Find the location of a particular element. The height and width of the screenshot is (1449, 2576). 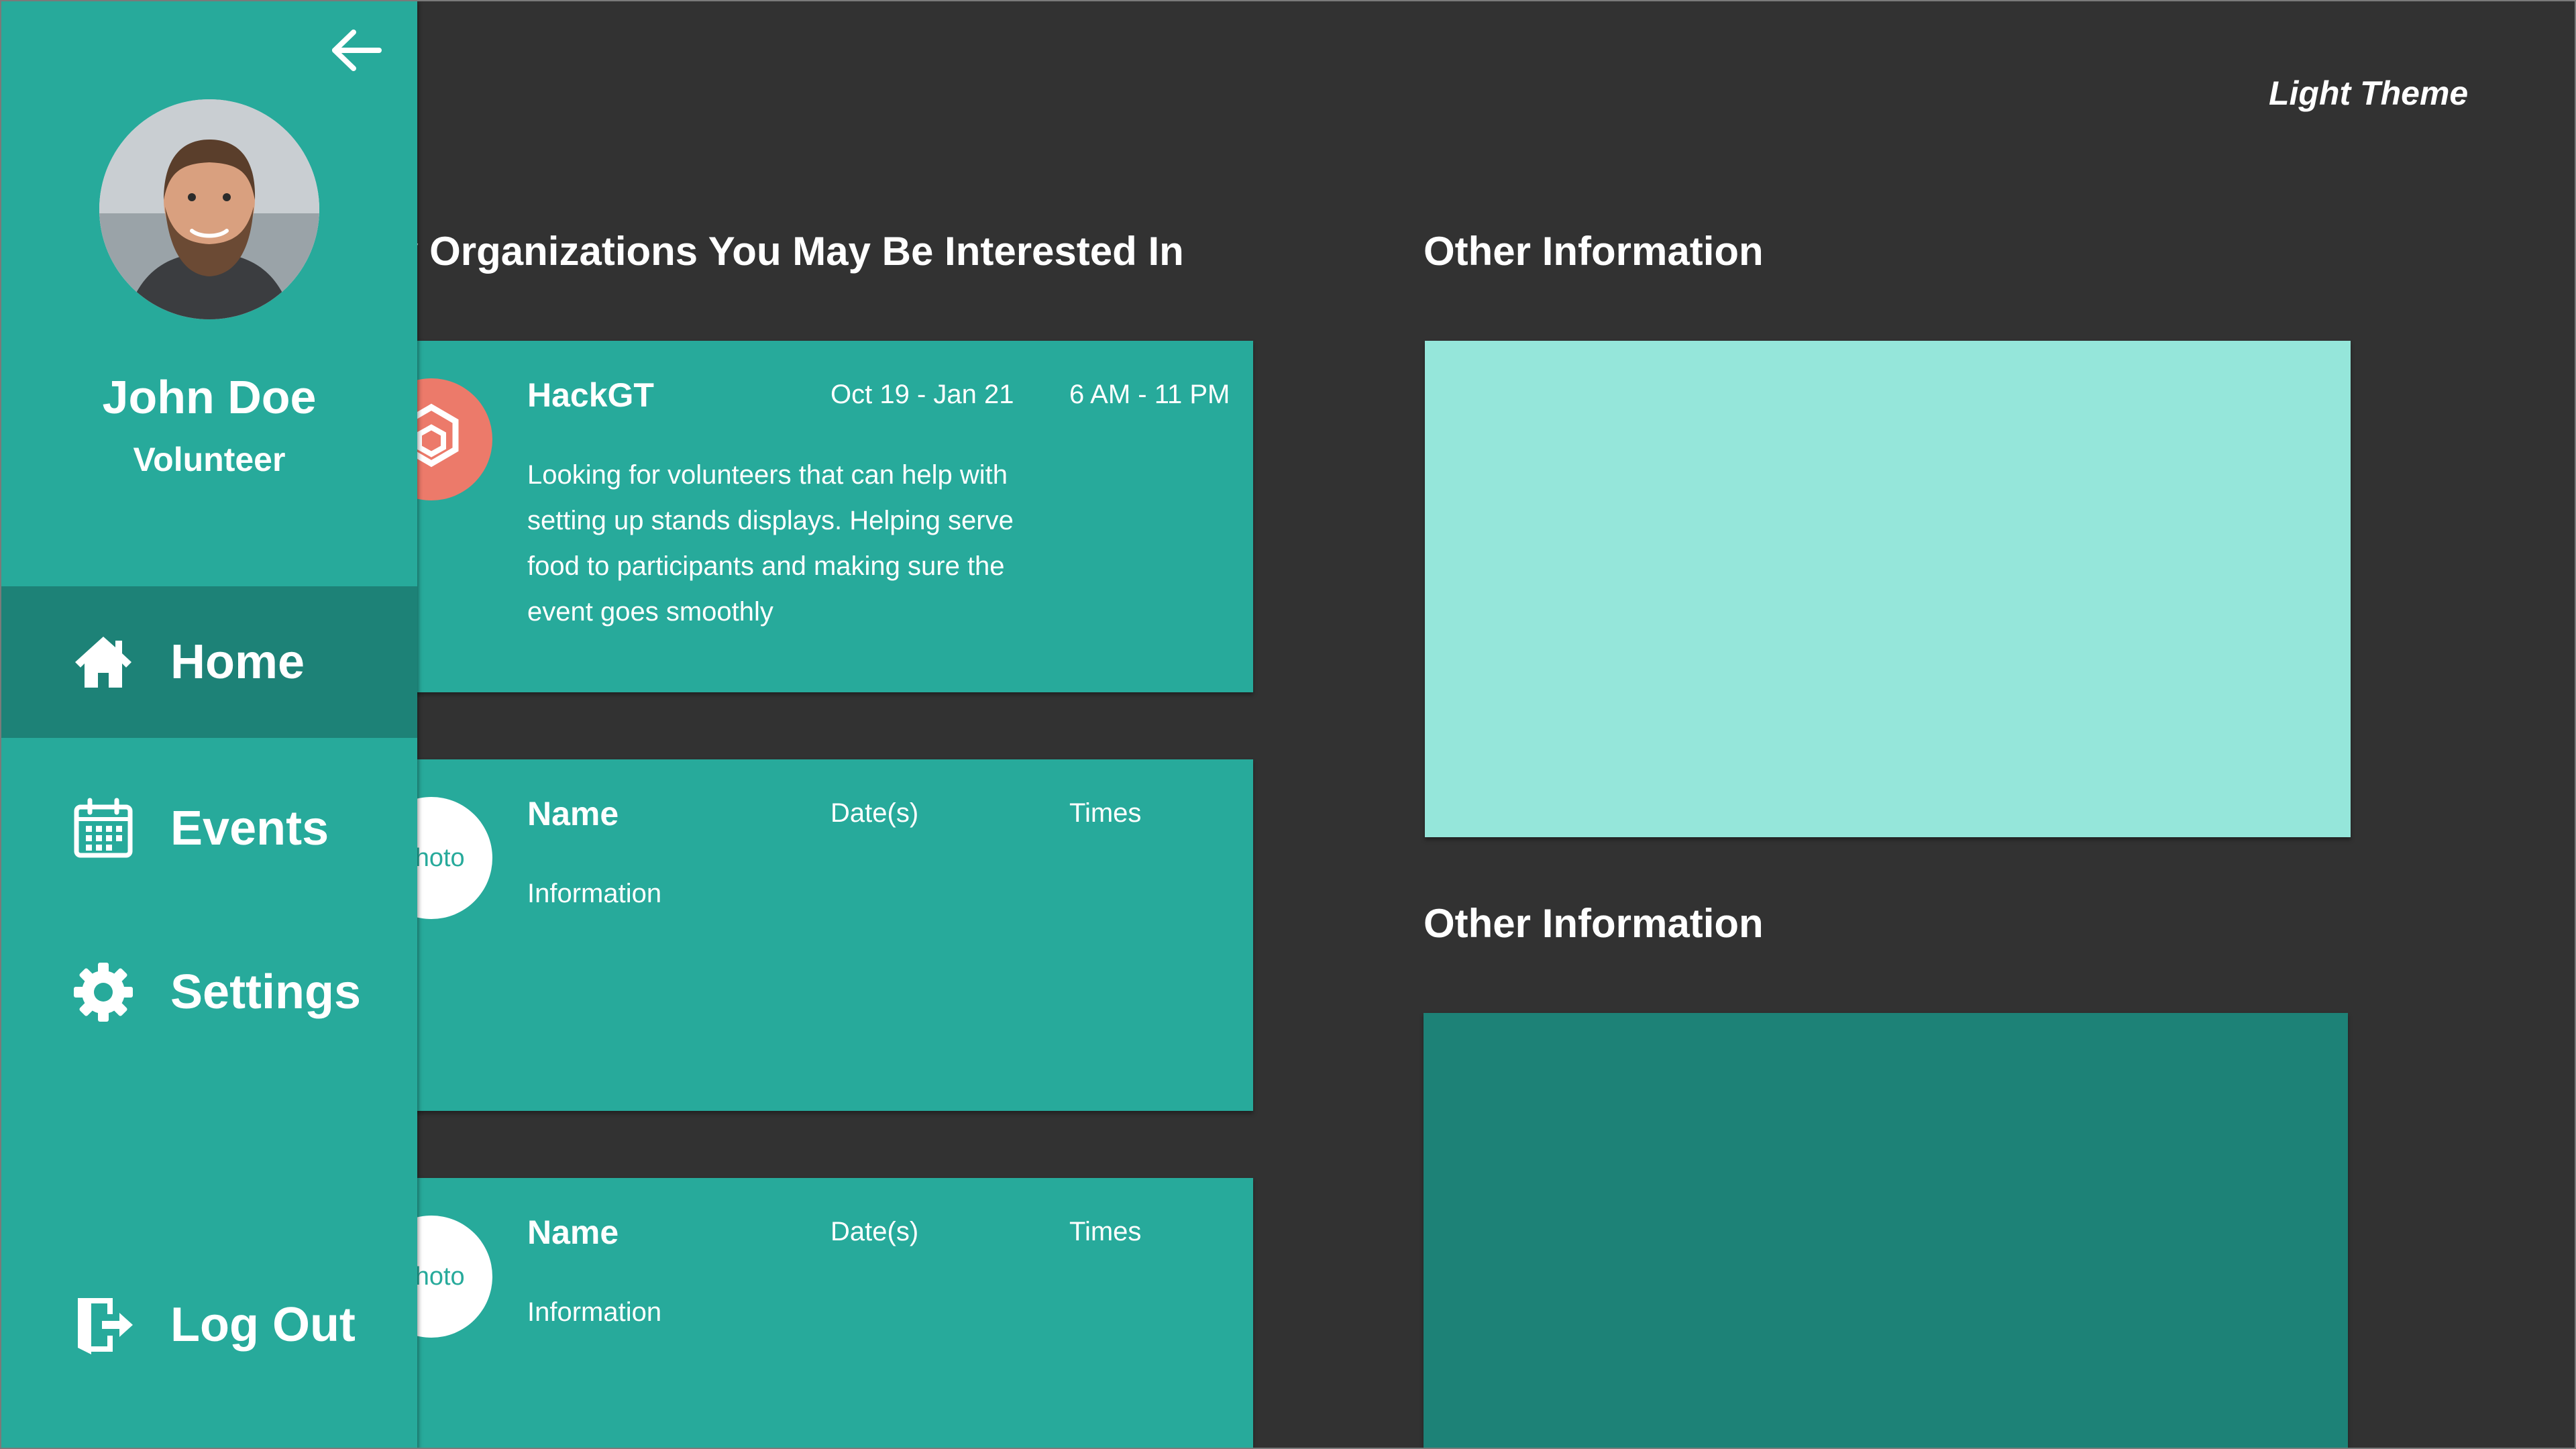

collapse-sidebar-button is located at coordinates (355, 50).